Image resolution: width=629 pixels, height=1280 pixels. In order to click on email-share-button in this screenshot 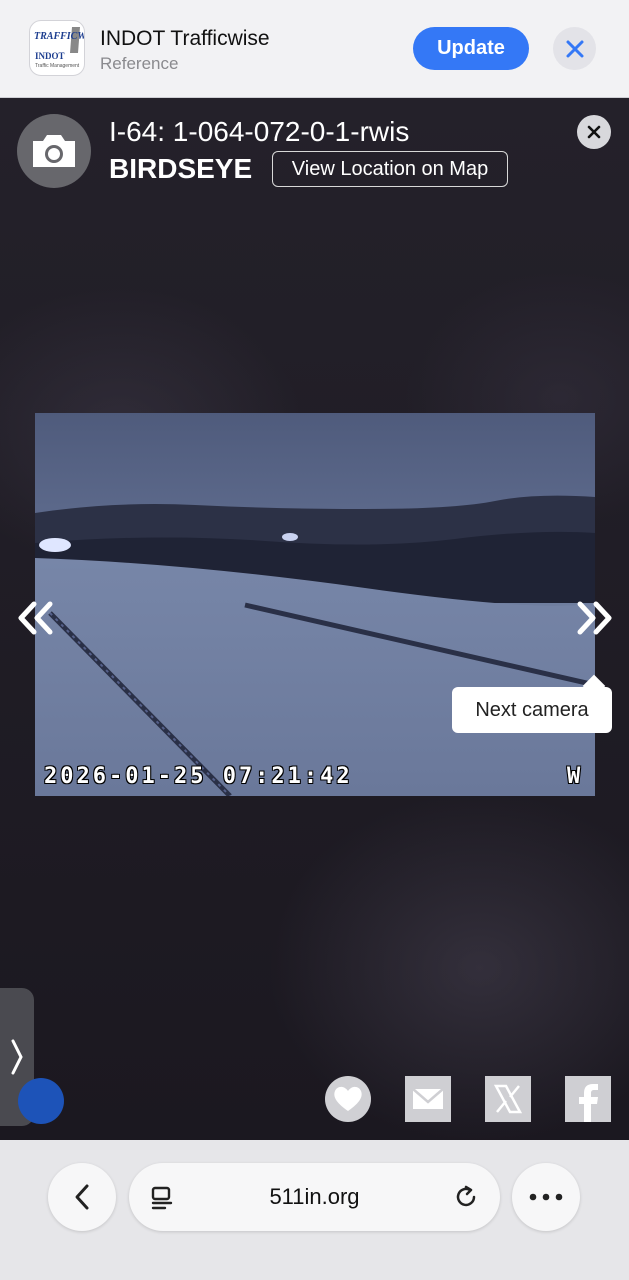, I will do `click(428, 1099)`.